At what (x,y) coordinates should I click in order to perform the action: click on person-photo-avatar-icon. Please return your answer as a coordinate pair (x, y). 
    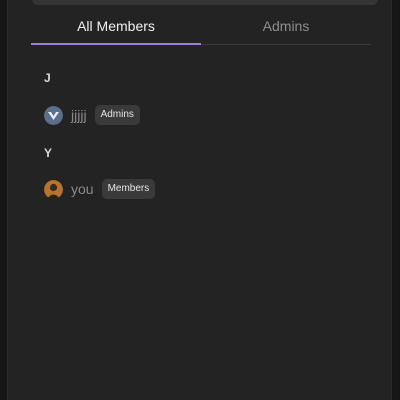
    Looking at the image, I should click on (53, 189).